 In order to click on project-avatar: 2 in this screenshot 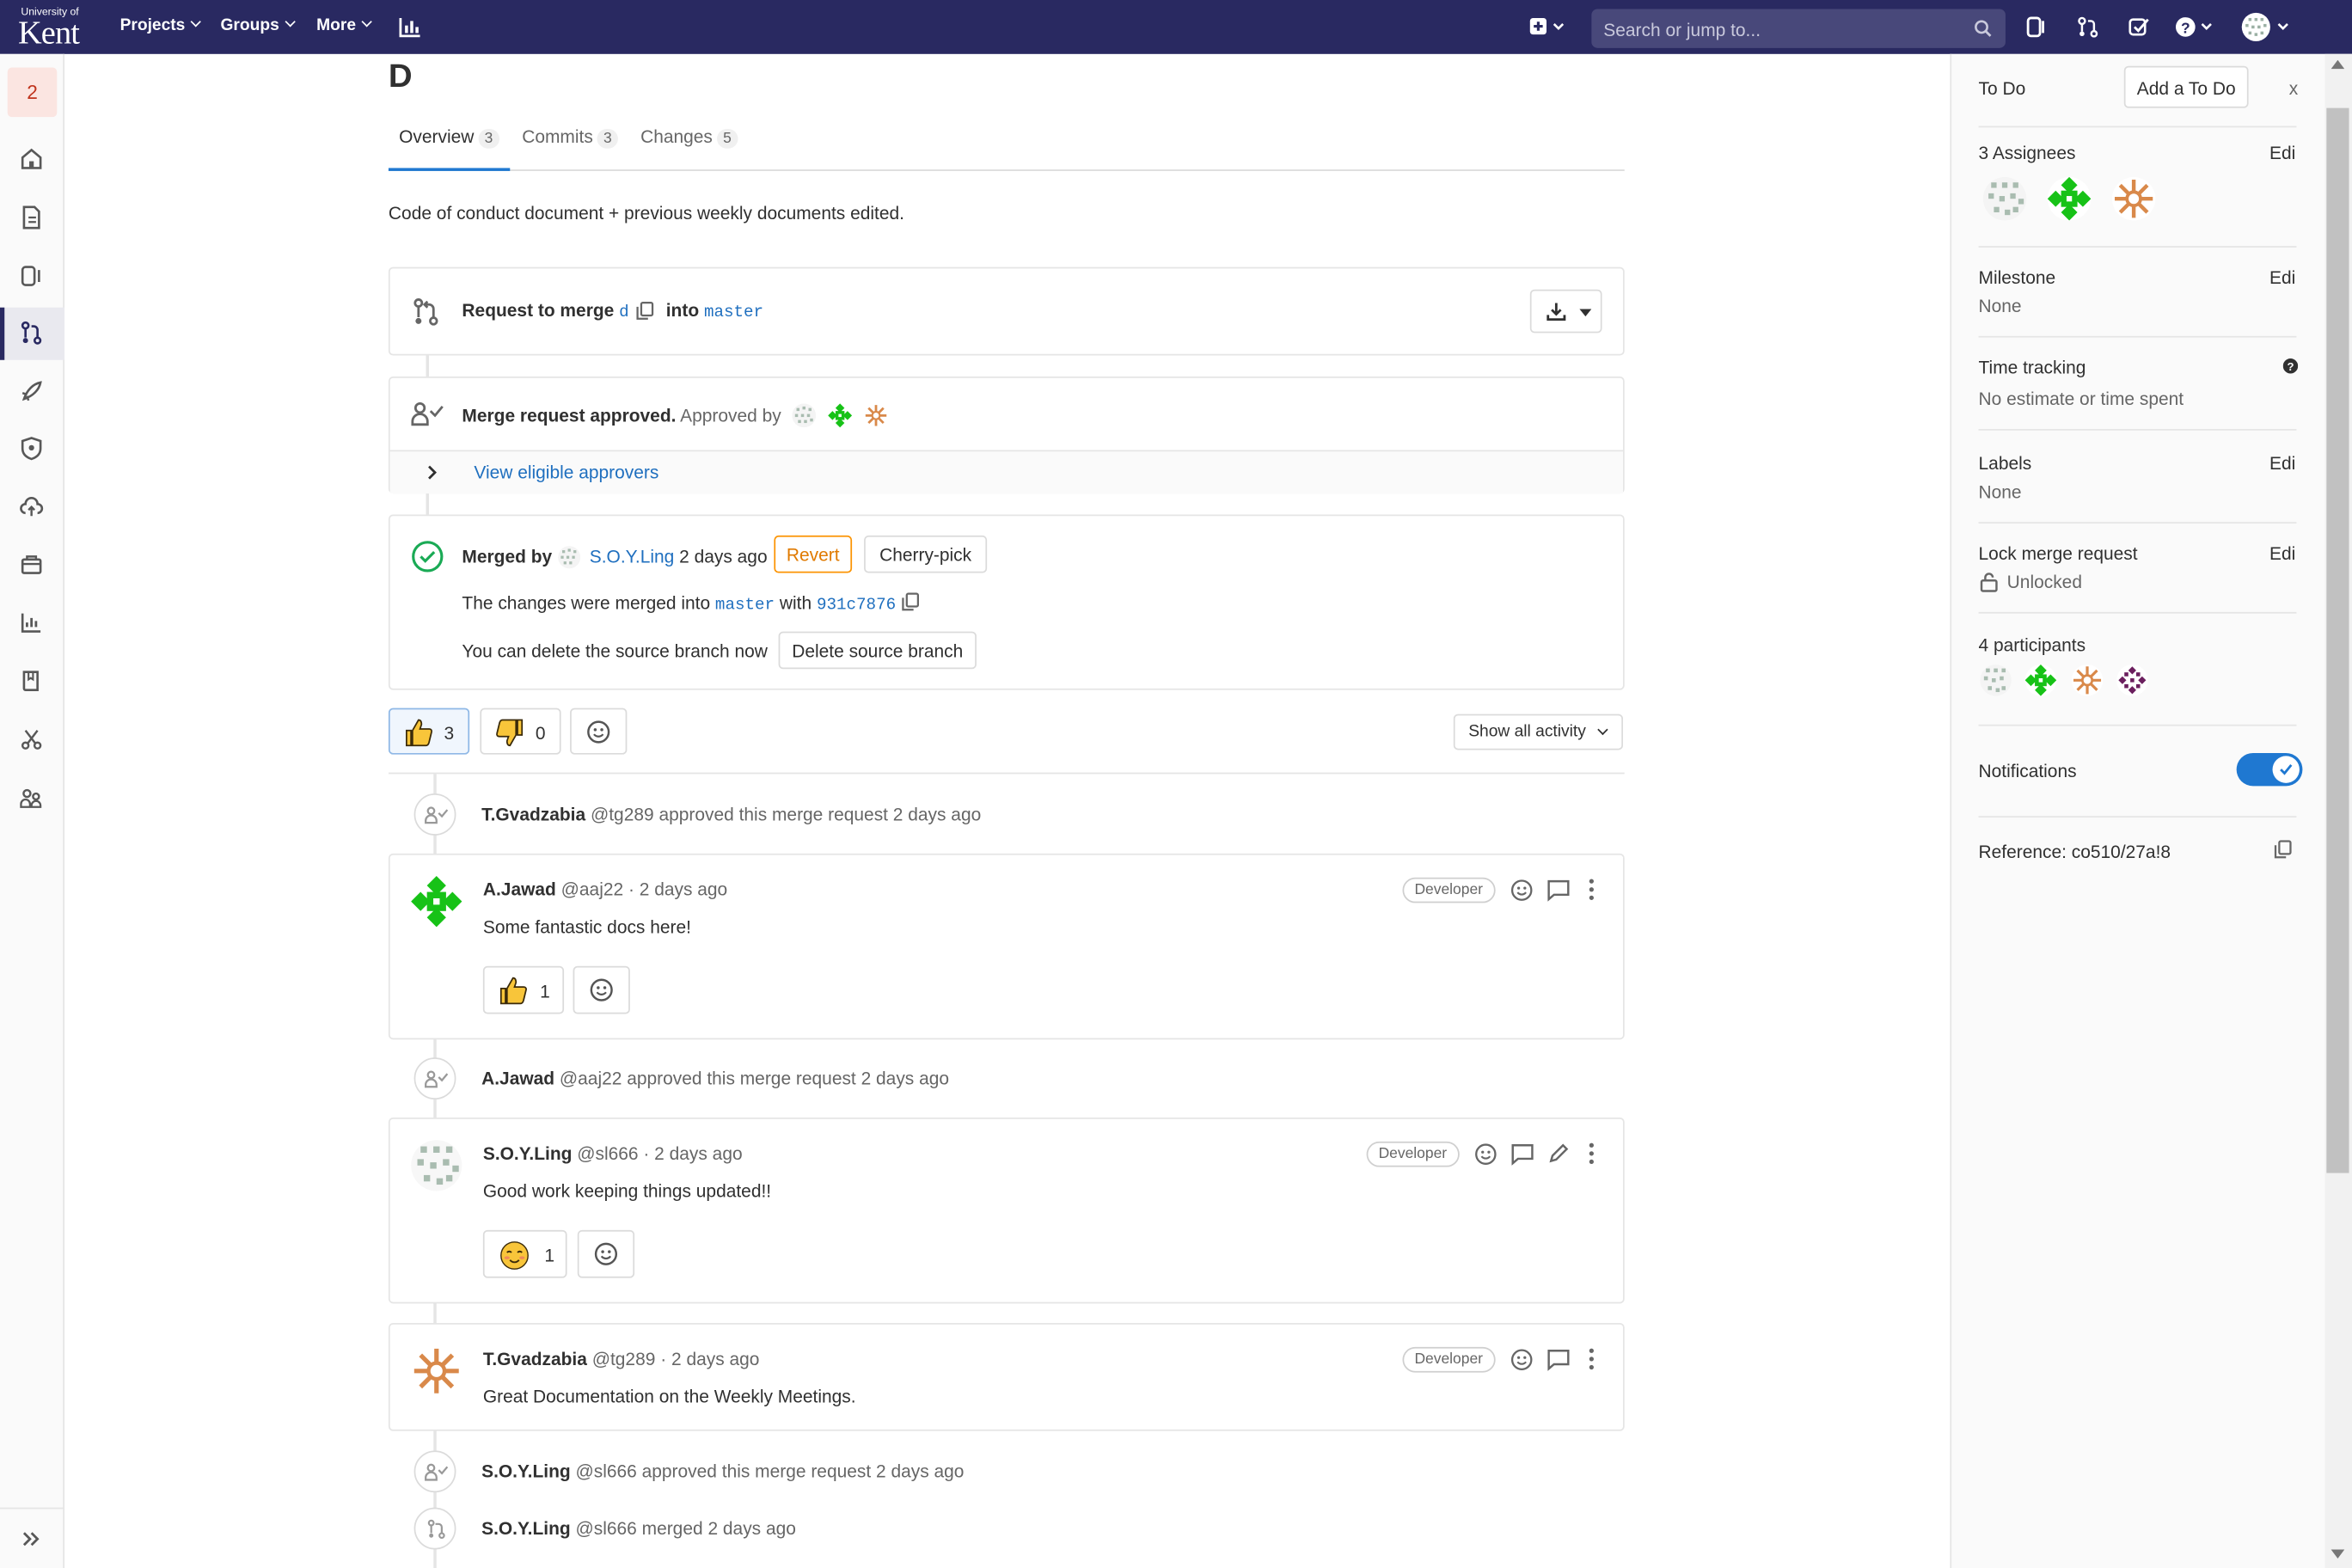, I will do `click(32, 92)`.